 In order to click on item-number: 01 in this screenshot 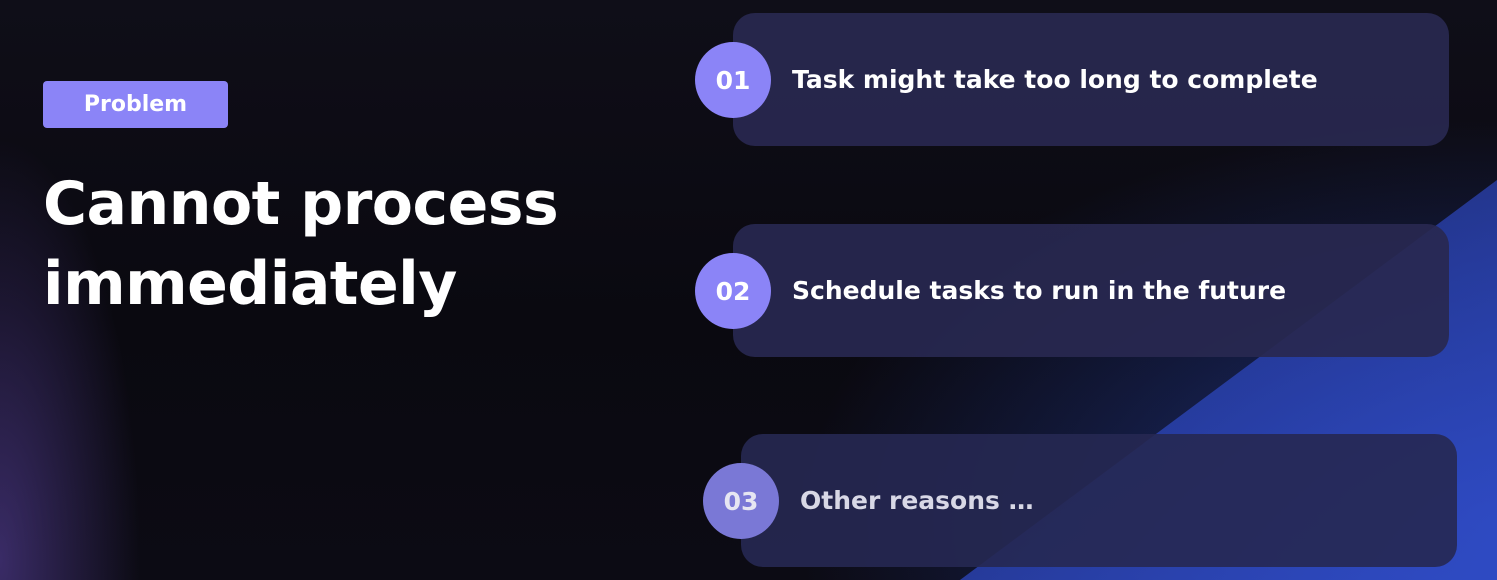, I will do `click(733, 80)`.